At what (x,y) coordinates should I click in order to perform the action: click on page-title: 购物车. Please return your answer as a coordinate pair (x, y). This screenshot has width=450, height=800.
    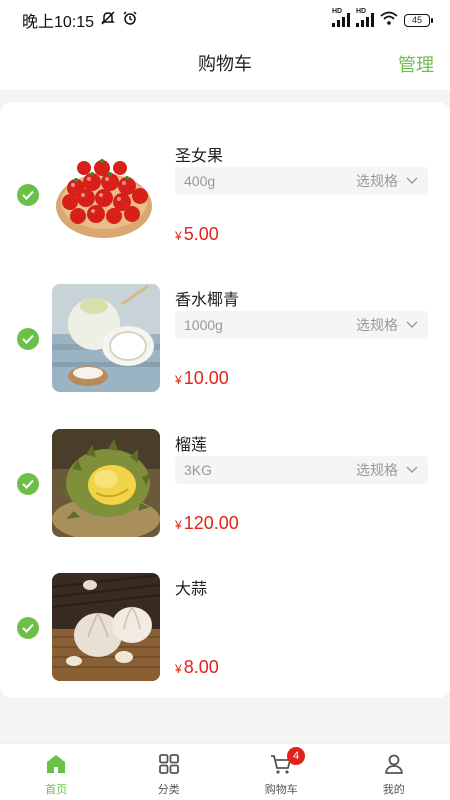
    Looking at the image, I should click on (225, 64).